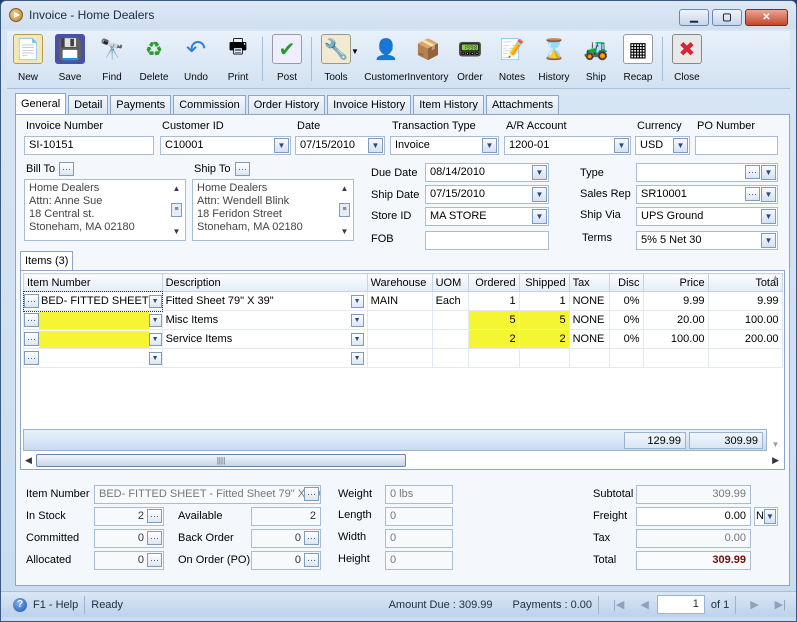  I want to click on ordered-cell: 5, so click(493, 320).